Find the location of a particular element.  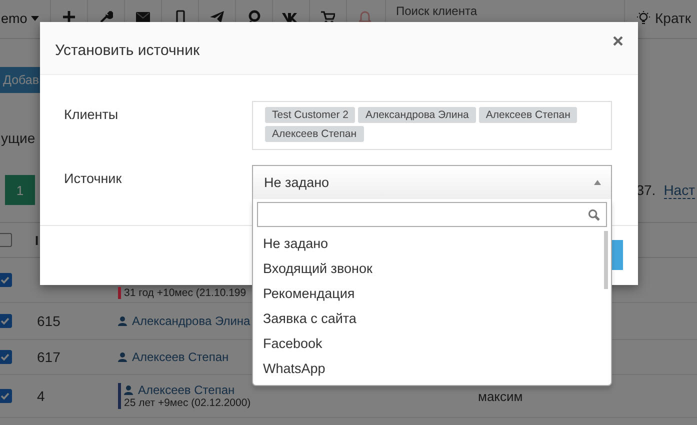

scrollbar is located at coordinates (606, 260).